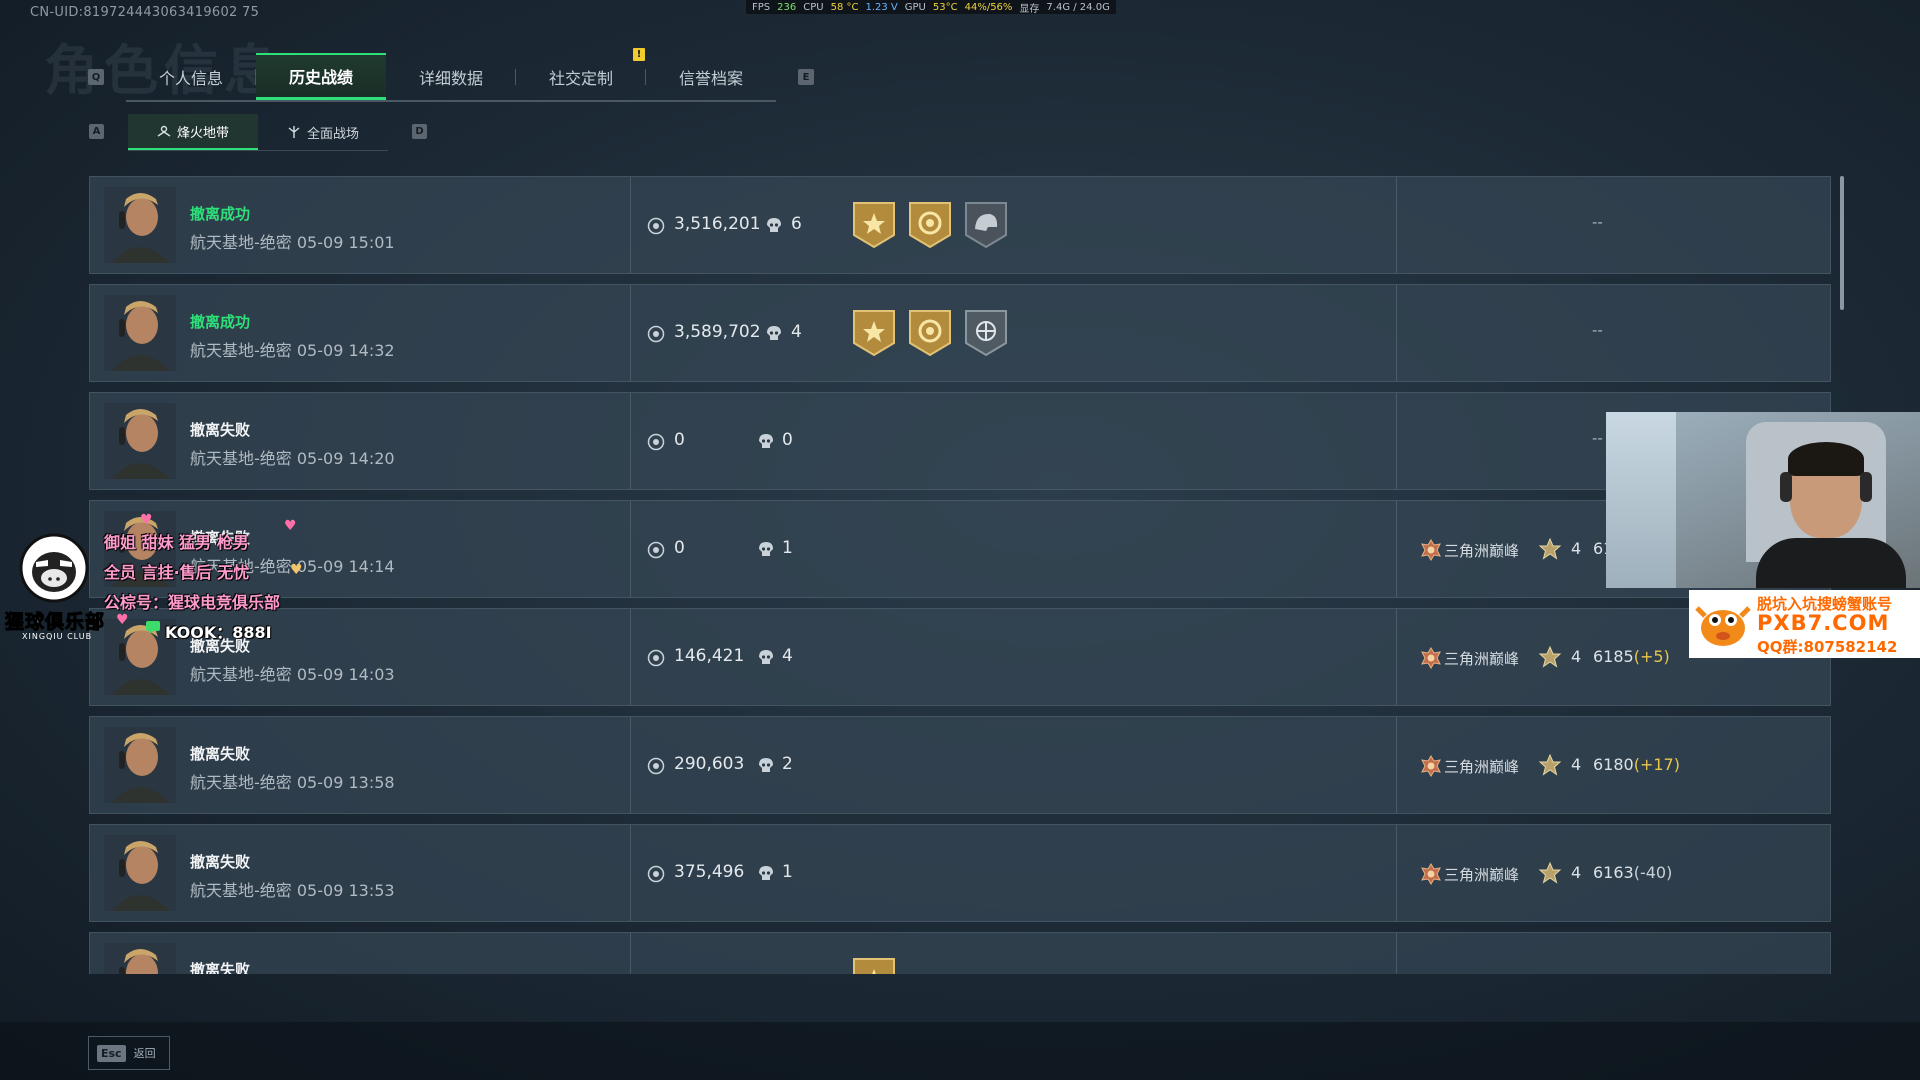 The image size is (1920, 1080). What do you see at coordinates (55, 622) in the screenshot?
I see `club-logo-text: 猩球俱乐部` at bounding box center [55, 622].